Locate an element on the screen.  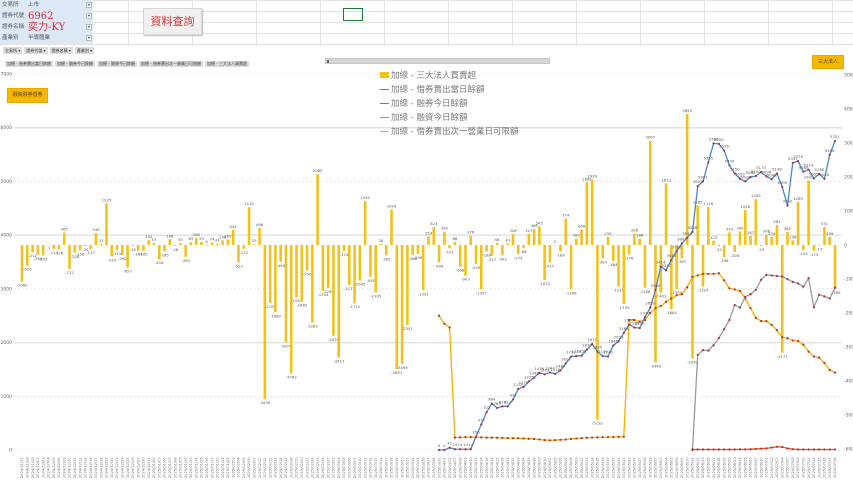
bar-data-label: 1813 is located at coordinates (666, 179).